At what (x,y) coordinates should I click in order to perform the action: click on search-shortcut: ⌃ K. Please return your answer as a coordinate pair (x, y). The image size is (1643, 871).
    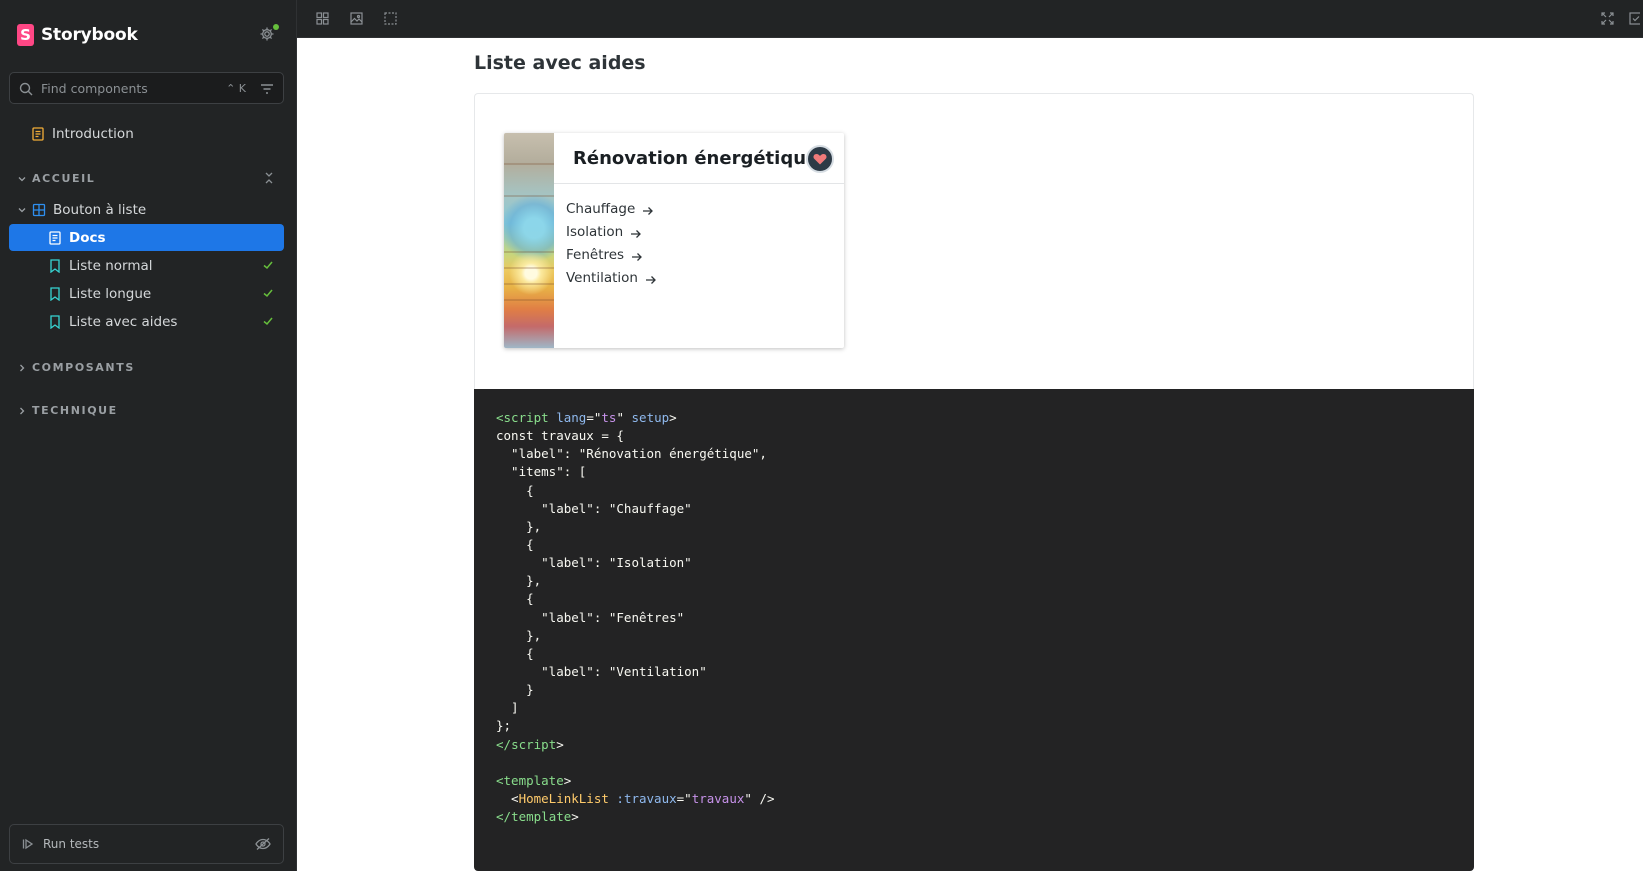
    Looking at the image, I should click on (236, 88).